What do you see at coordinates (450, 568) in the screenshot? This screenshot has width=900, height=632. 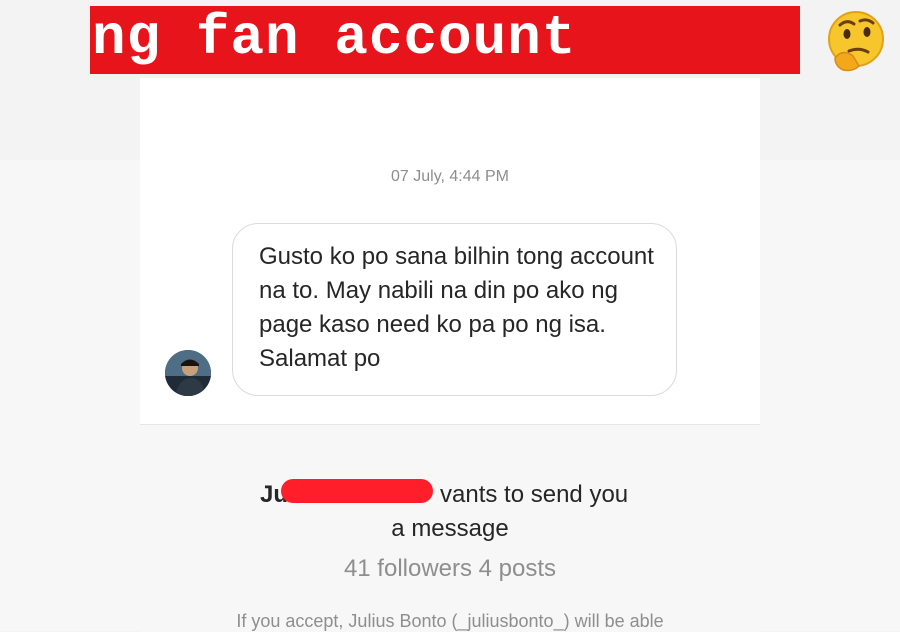 I see `sender-stats: 41 followers 4 posts` at bounding box center [450, 568].